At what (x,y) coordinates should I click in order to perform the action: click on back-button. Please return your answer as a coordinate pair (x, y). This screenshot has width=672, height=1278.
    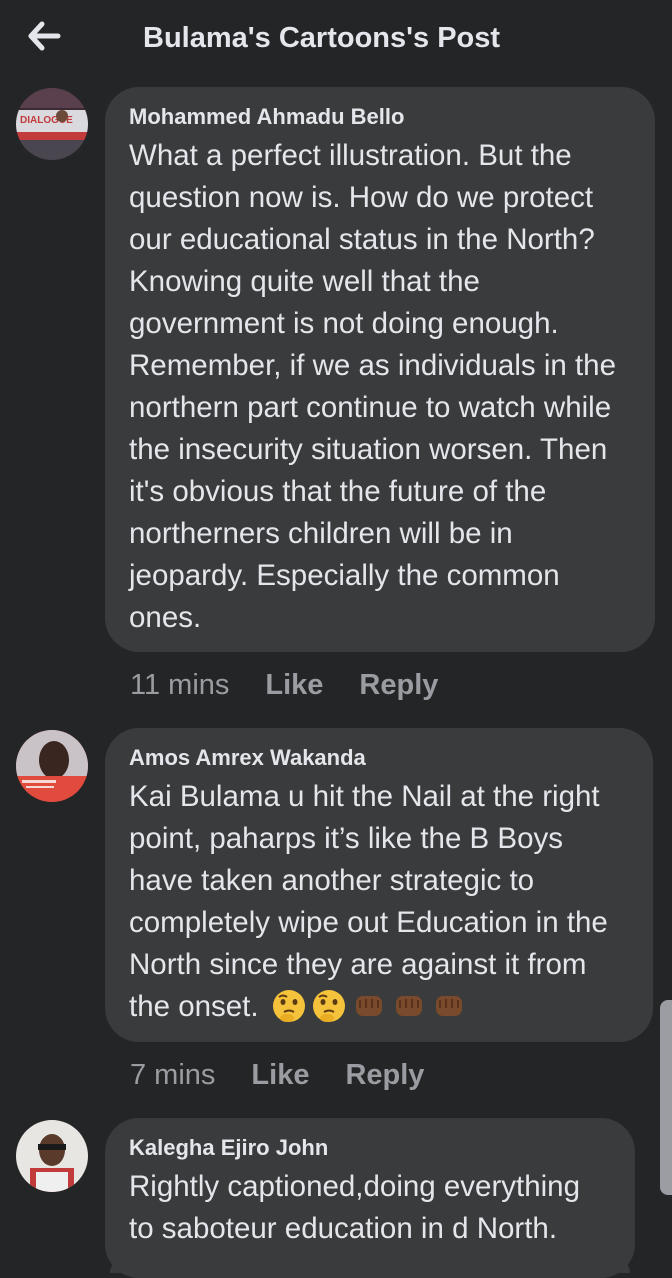
    Looking at the image, I should click on (44, 36).